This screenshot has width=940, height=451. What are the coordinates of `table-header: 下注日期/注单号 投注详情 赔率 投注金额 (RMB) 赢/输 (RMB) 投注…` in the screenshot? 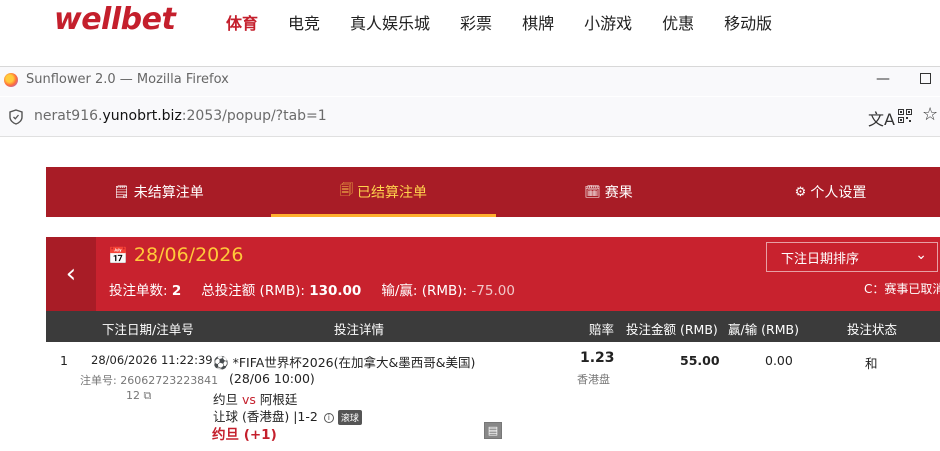 It's located at (493, 326).